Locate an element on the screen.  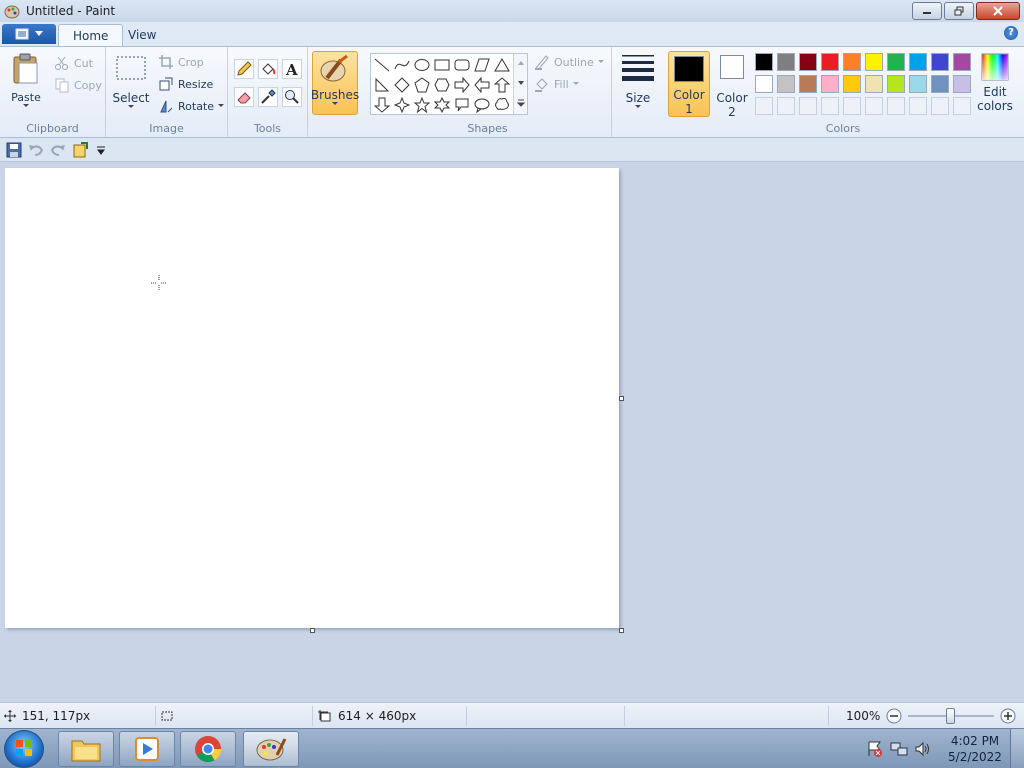
taskbar-paint is located at coordinates (271, 749).